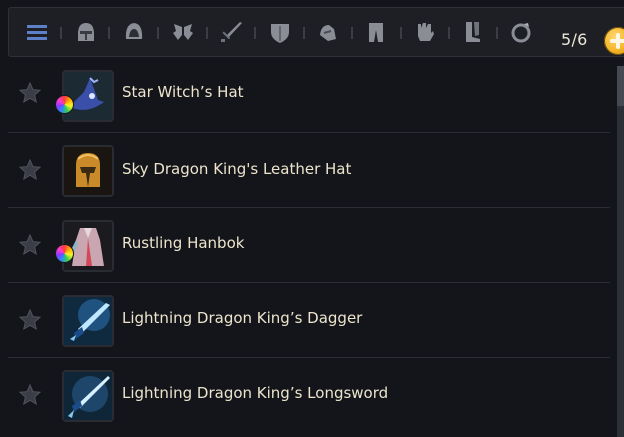 This screenshot has width=624, height=437. Describe the element at coordinates (574, 39) in the screenshot. I see `slot-count: 5/6` at that location.